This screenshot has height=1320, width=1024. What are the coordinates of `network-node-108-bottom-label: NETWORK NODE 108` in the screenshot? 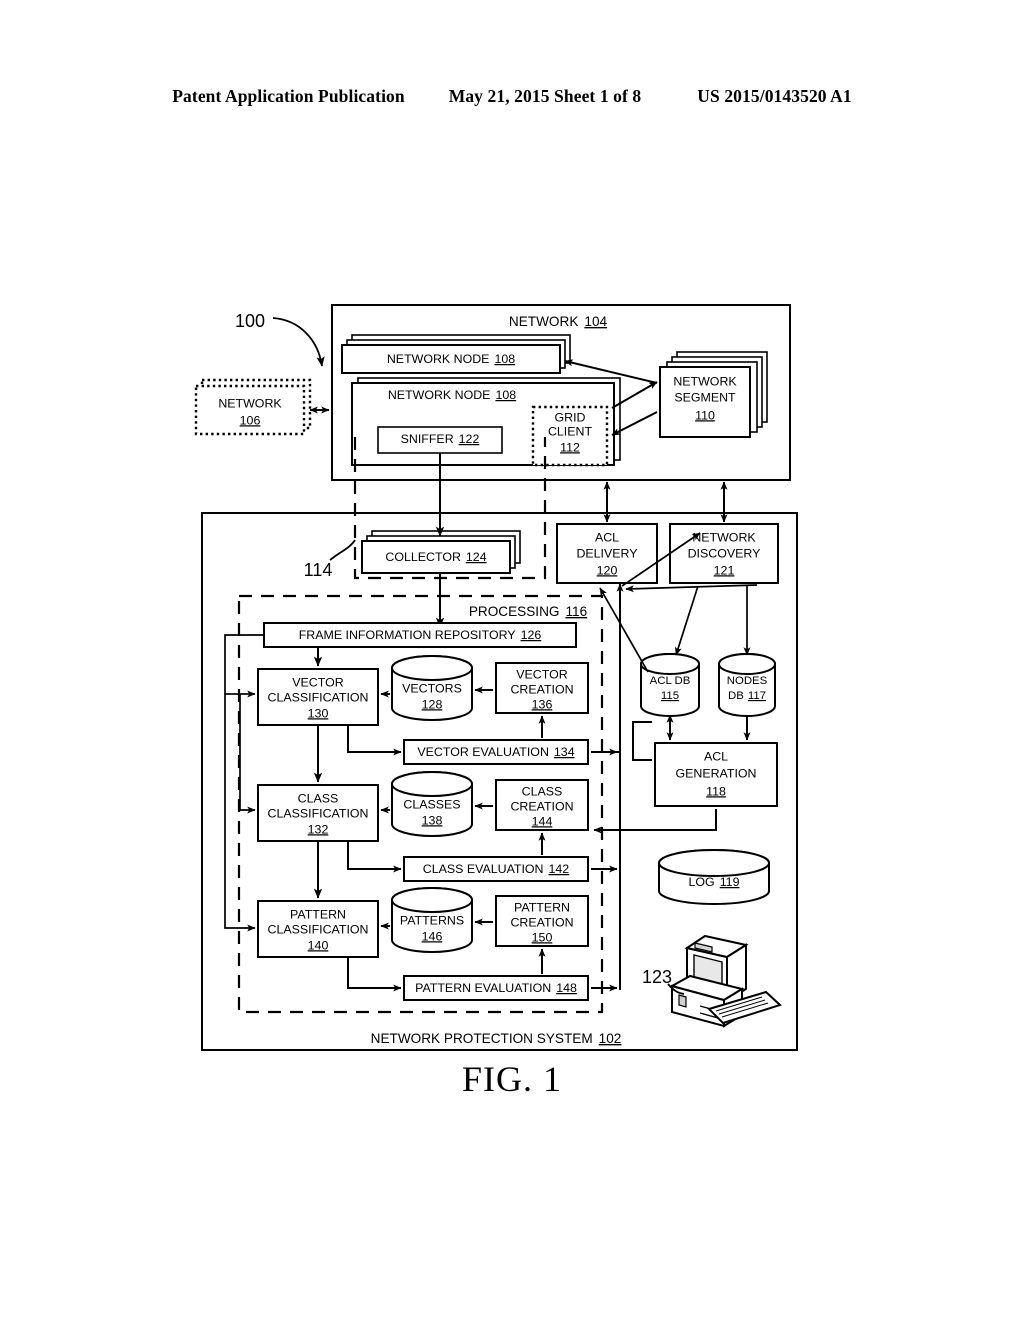 It's located at (452, 395).